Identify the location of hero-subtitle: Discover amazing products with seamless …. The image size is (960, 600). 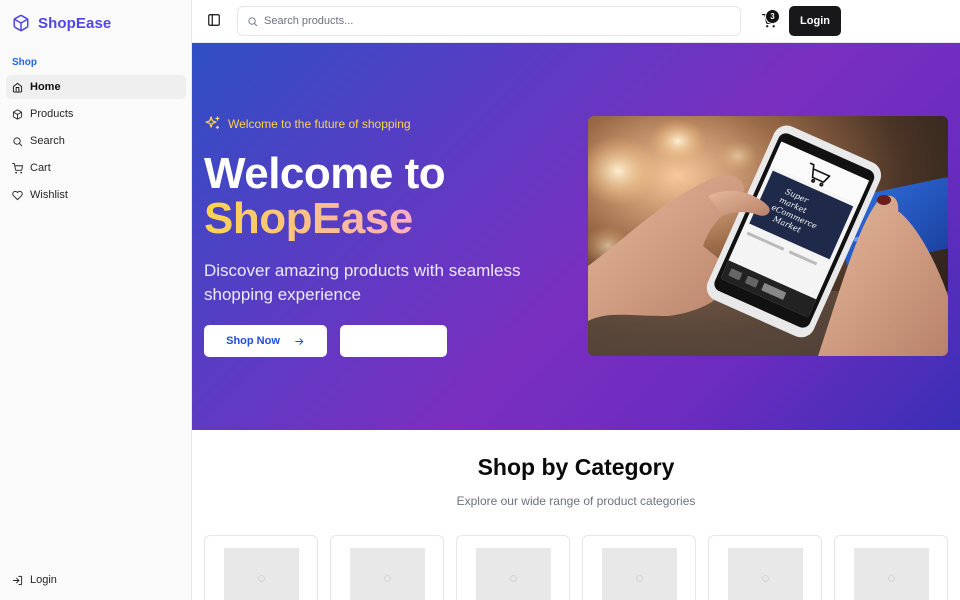
(362, 282).